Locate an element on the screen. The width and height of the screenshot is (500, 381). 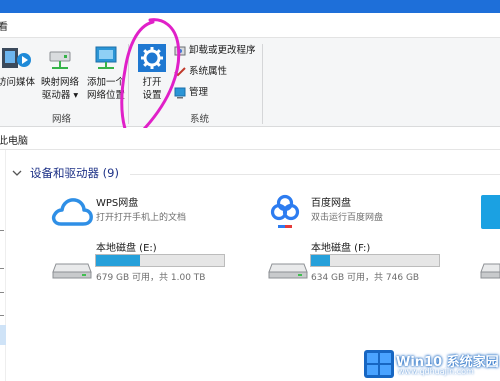
navigation-pane is located at coordinates (3, 265).